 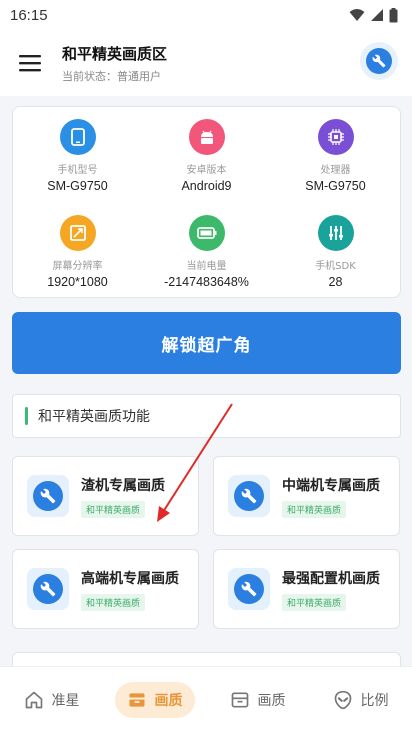 I want to click on feature-card-top-config: 最强配置机画质 和平精英画质, so click(x=306, y=589).